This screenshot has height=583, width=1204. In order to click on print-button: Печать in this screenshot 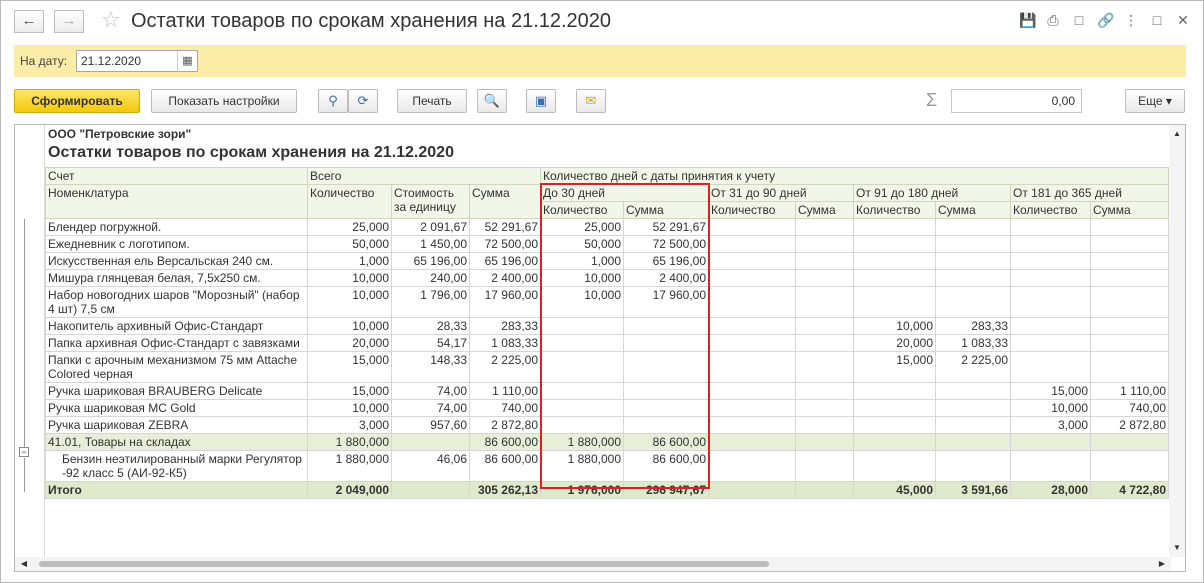, I will do `click(432, 101)`.